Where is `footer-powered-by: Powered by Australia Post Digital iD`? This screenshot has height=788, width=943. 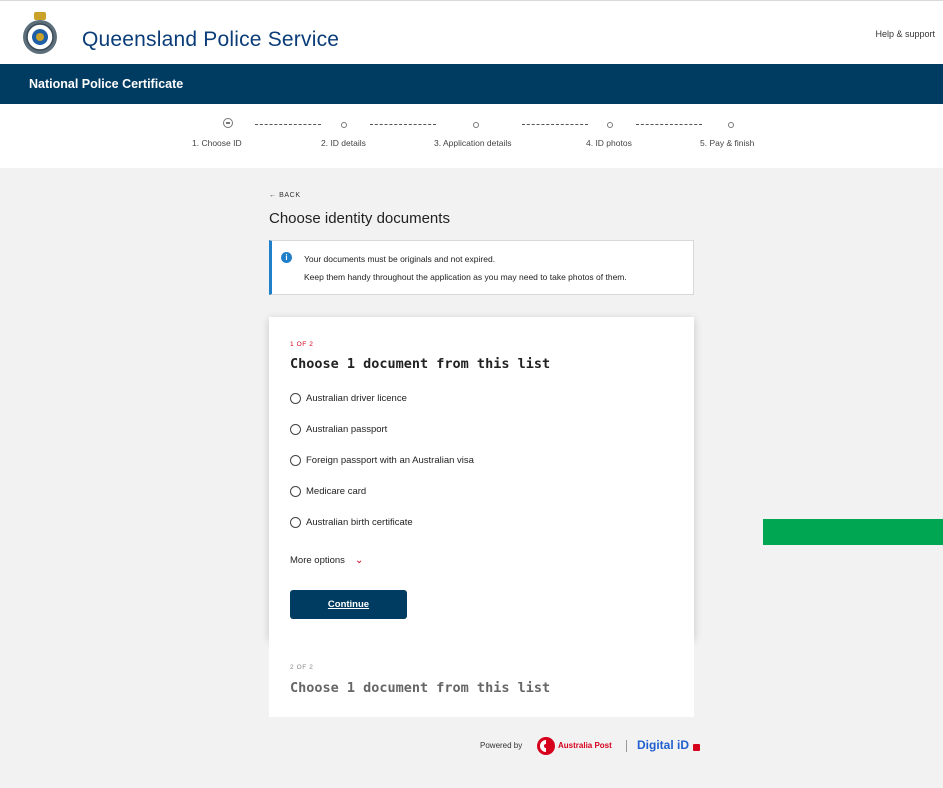
footer-powered-by: Powered by Australia Post Digital iD is located at coordinates (595, 747).